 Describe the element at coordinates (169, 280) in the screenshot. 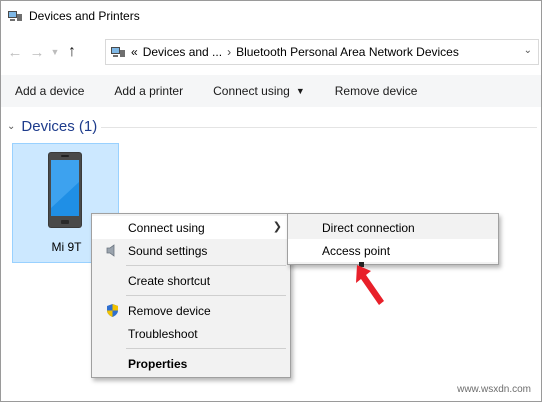

I see `menu-item-label: Create shortcut` at that location.